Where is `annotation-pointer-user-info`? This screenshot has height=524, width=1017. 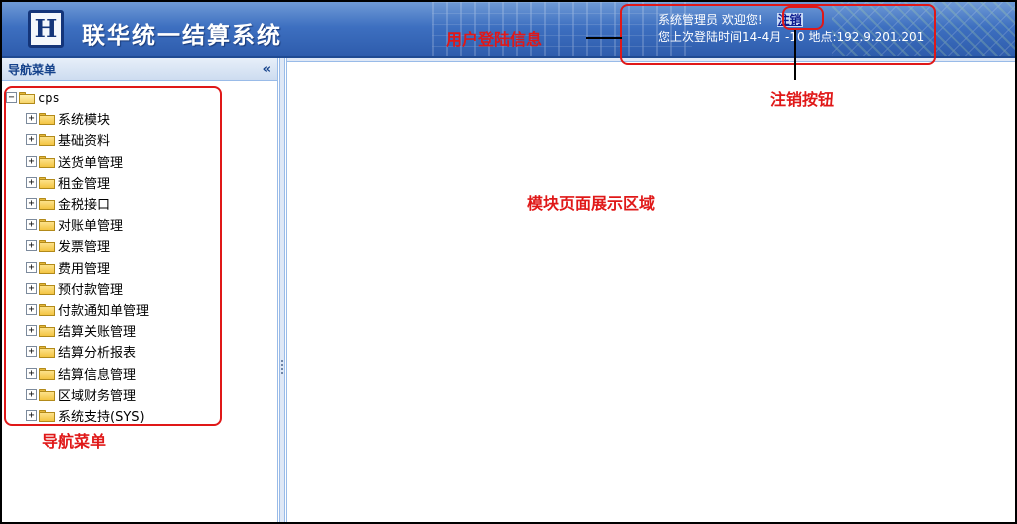 annotation-pointer-user-info is located at coordinates (604, 38).